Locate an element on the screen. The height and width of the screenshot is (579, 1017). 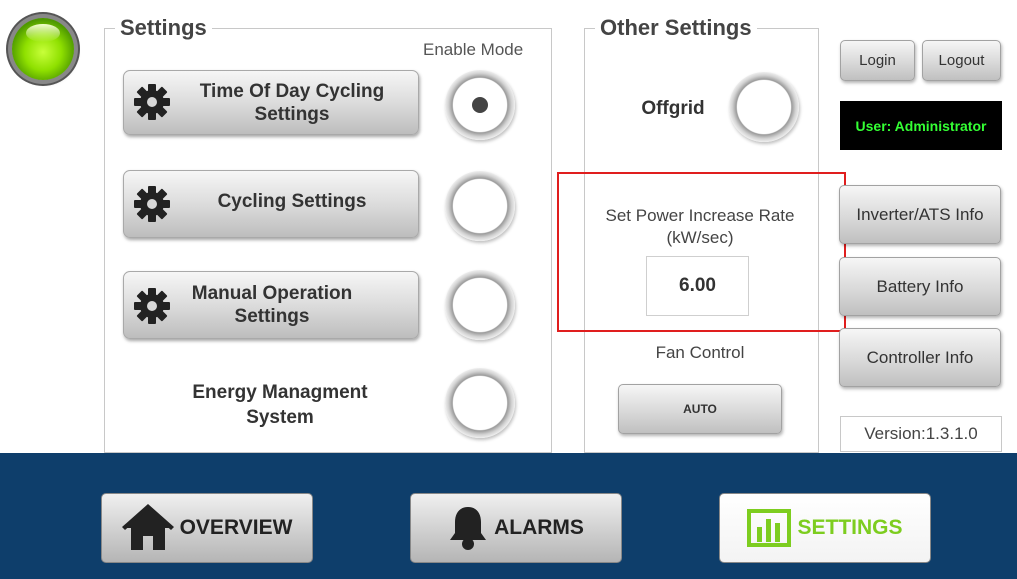
settings-panel-title: Settings is located at coordinates (163, 28).